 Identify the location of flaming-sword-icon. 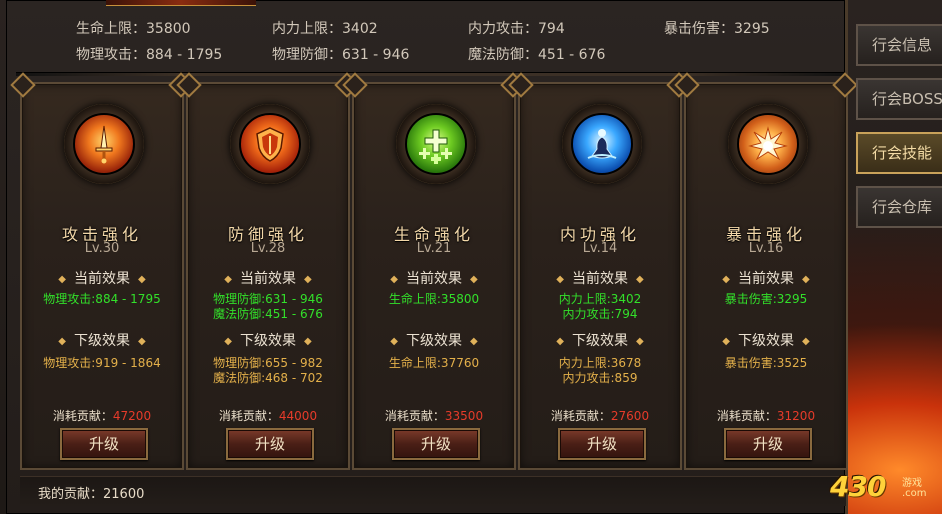
(104, 144).